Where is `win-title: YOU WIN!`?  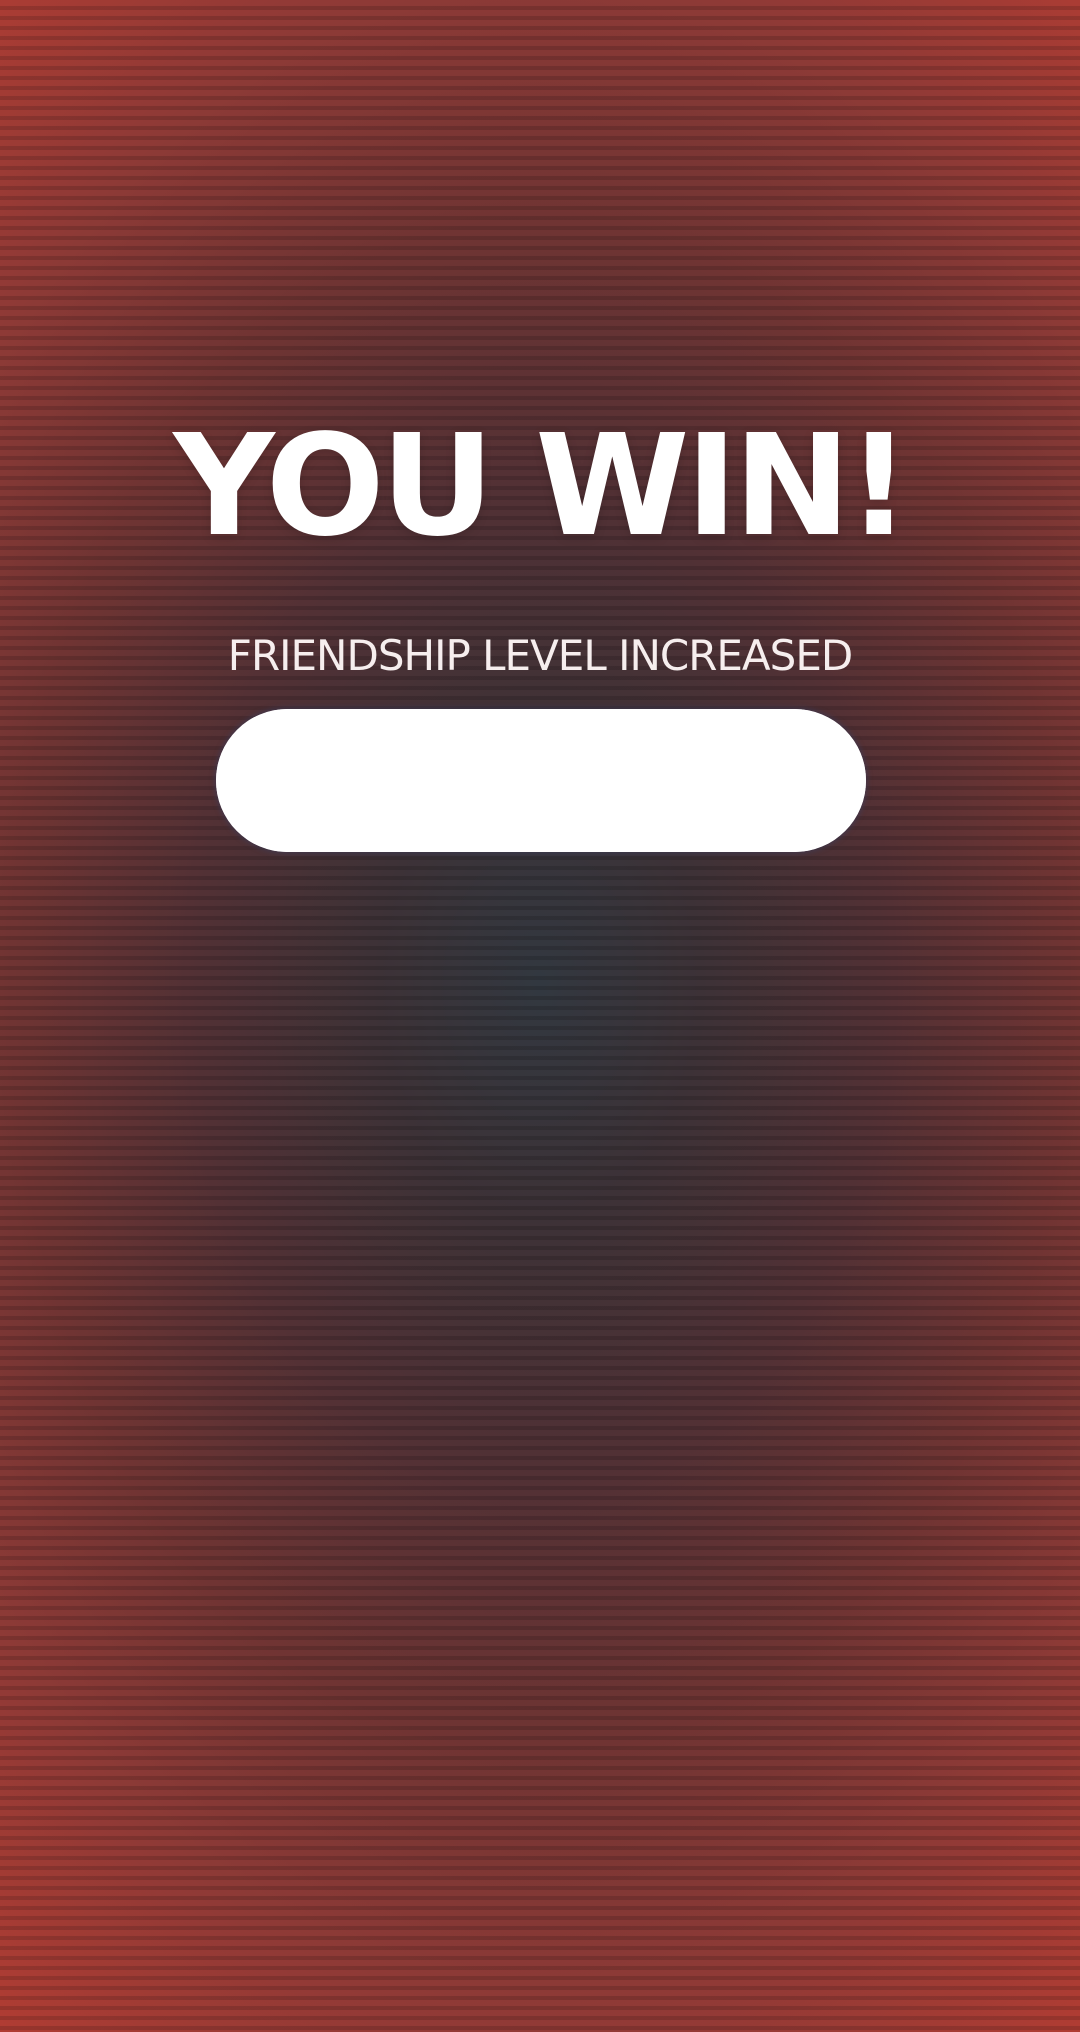 win-title: YOU WIN! is located at coordinates (541, 486).